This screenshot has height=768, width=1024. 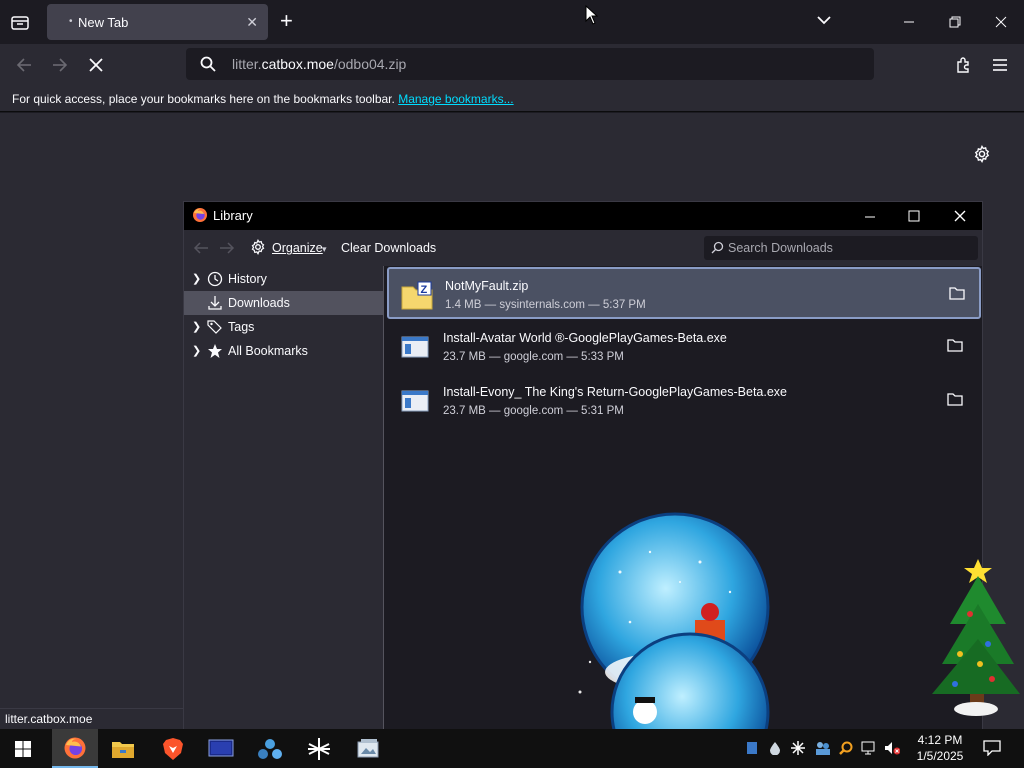 I want to click on status-link-preview: litter.catbox.moe, so click(x=91, y=718).